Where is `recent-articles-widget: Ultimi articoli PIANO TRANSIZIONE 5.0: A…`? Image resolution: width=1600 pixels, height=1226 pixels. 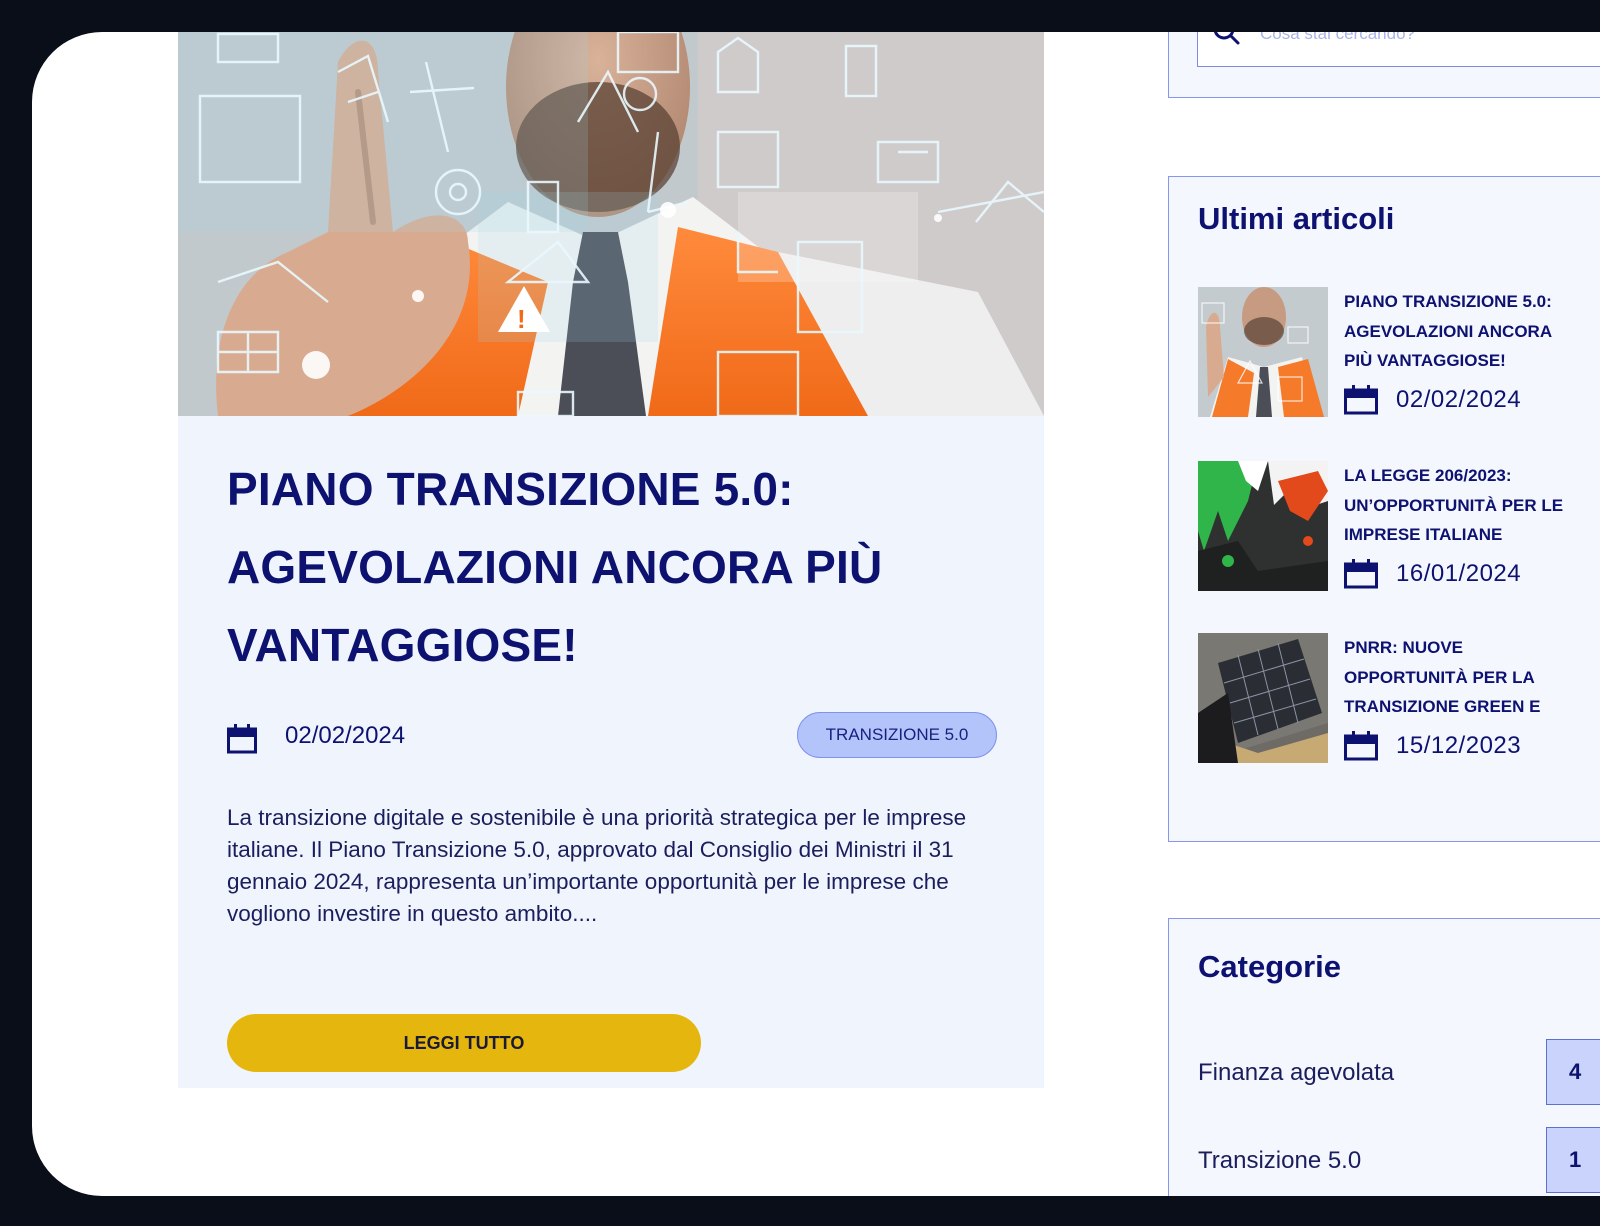
recent-articles-widget: Ultimi articoli PIANO TRANSIZIONE 5.0: A… is located at coordinates (1384, 509).